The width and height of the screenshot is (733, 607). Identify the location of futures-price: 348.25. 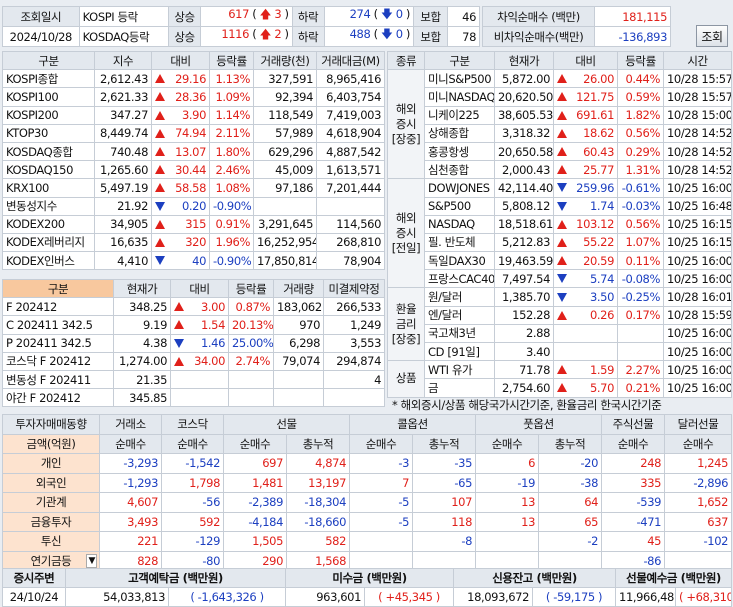
(142, 307).